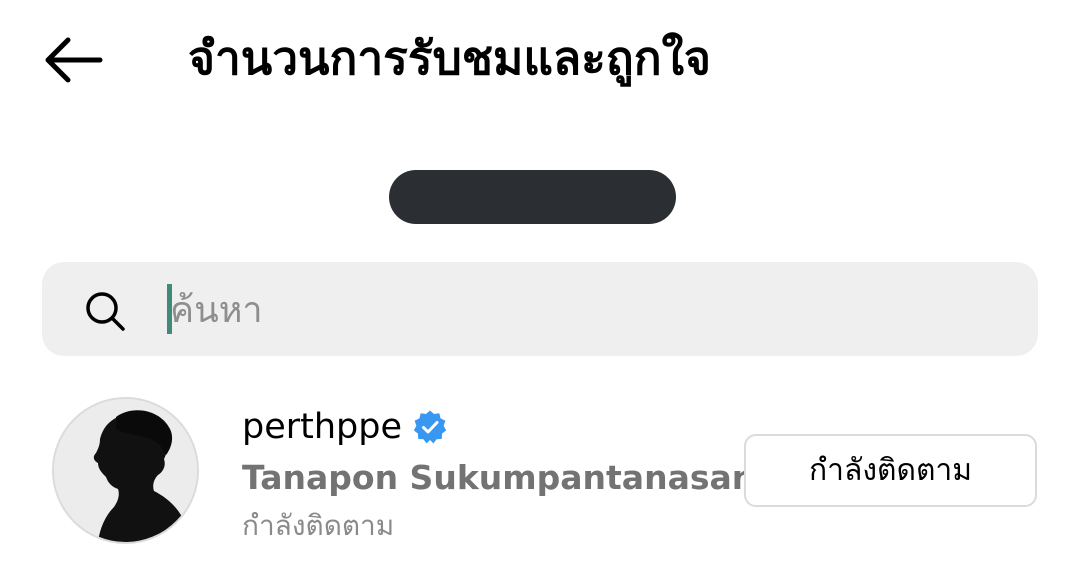 This screenshot has width=1080, height=565. I want to click on search-input, so click(578, 310).